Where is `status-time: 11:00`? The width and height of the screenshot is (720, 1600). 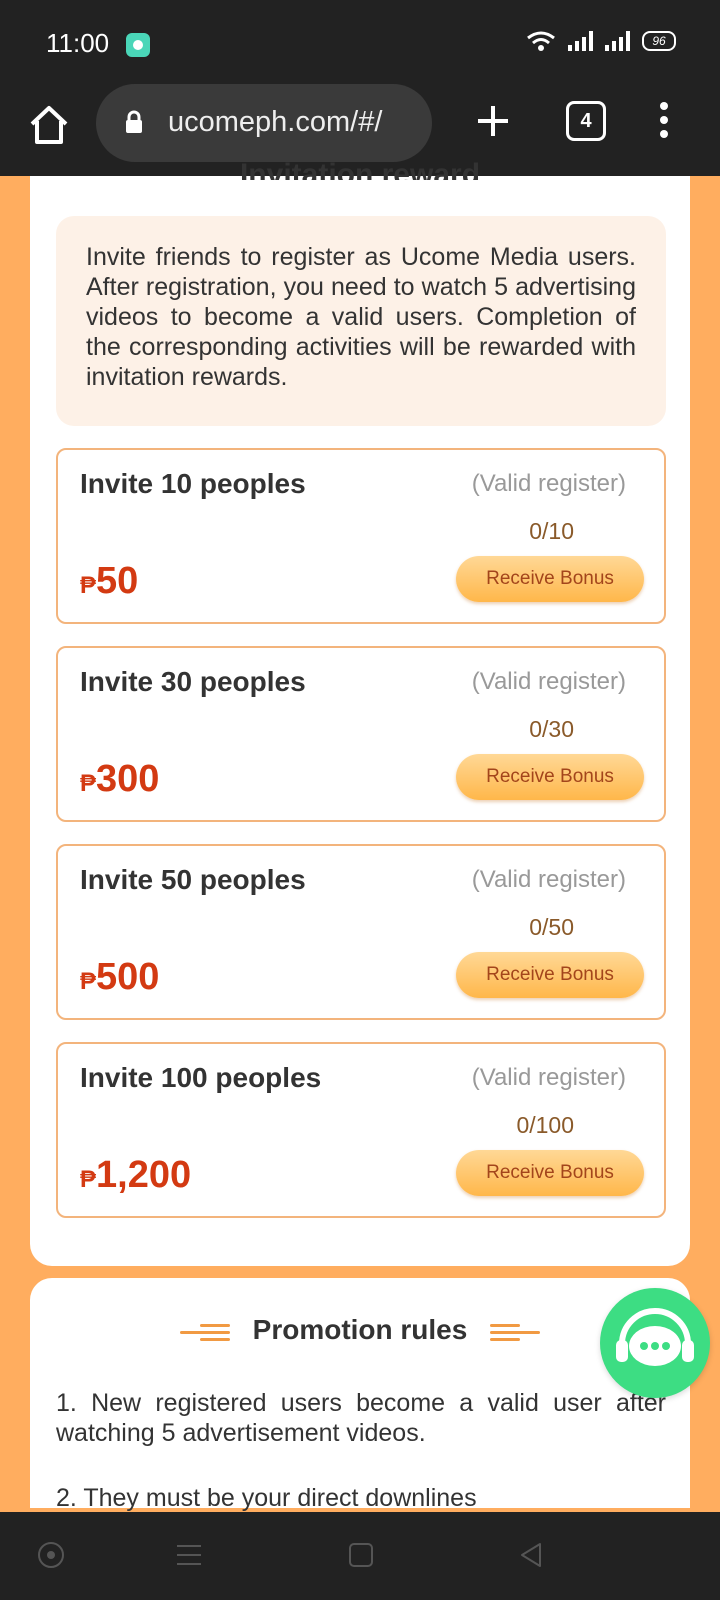
status-time: 11:00 is located at coordinates (78, 43).